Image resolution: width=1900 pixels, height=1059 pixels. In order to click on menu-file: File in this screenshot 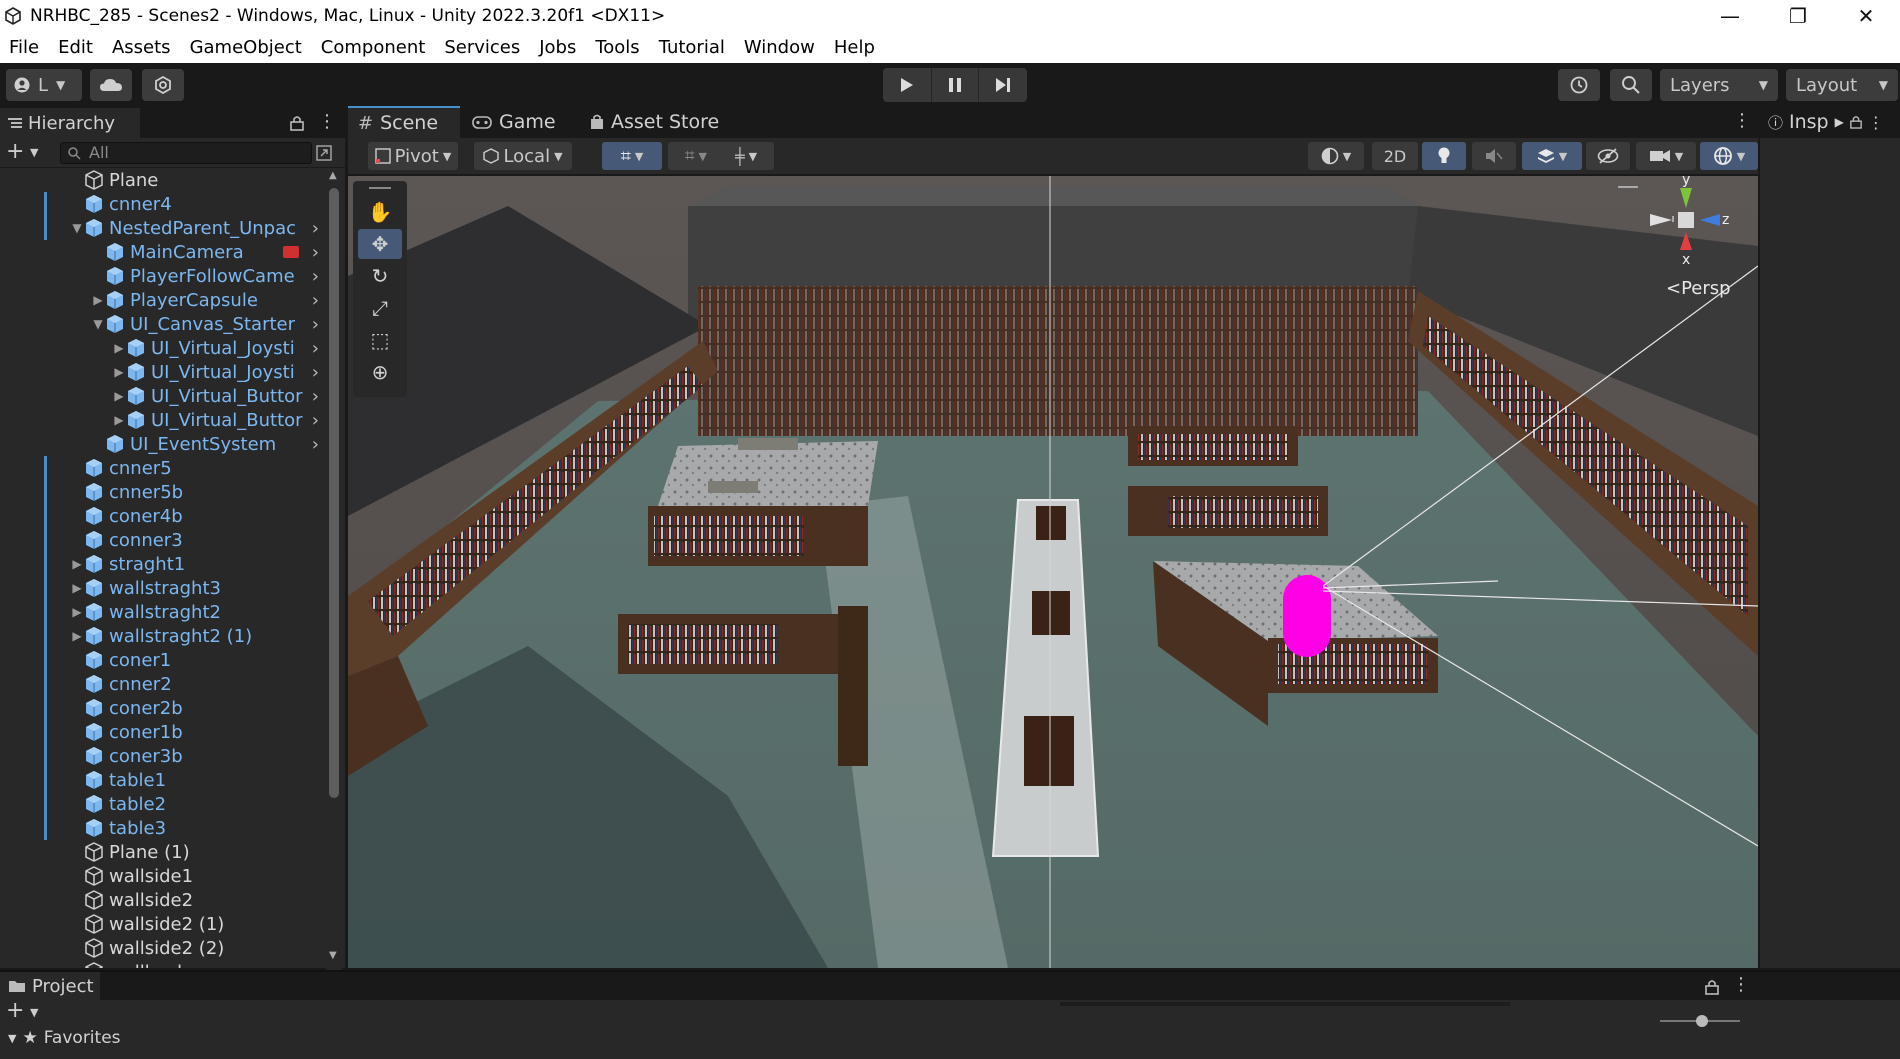, I will do `click(24, 47)`.